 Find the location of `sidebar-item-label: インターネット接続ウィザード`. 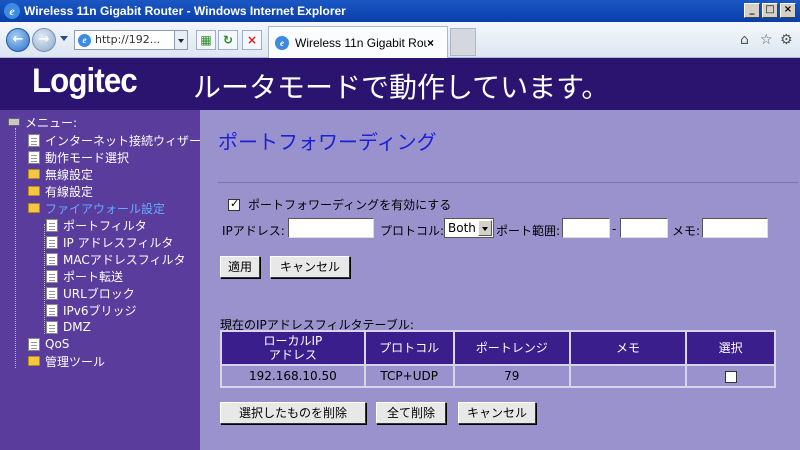

sidebar-item-label: インターネット接続ウィザード is located at coordinates (129, 140).